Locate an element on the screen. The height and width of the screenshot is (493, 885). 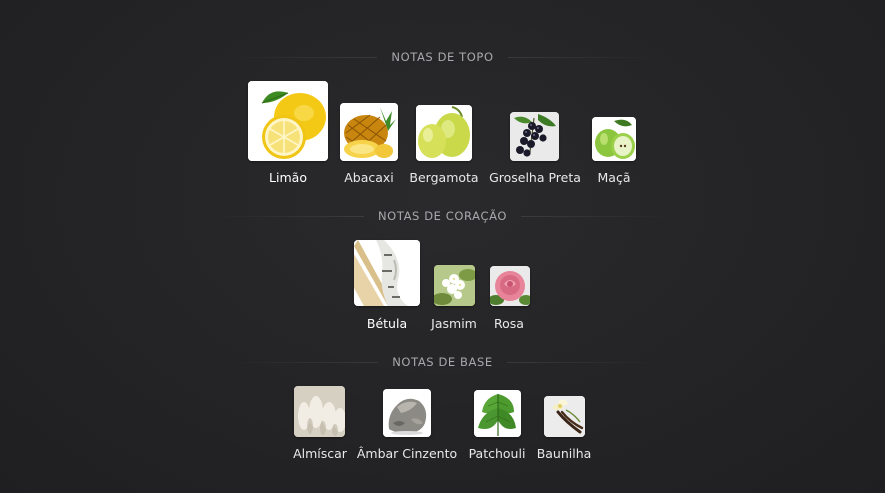
section-title-top-notes: NOTAS DE TOPO is located at coordinates (442, 57).